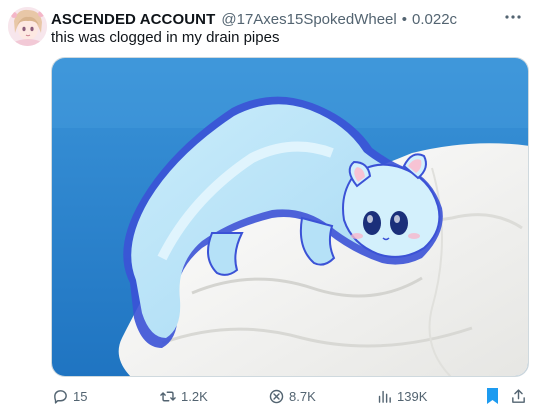 The image size is (540, 414). Describe the element at coordinates (308, 19) in the screenshot. I see `user-handle: @17Axes15SpokedWheel` at that location.